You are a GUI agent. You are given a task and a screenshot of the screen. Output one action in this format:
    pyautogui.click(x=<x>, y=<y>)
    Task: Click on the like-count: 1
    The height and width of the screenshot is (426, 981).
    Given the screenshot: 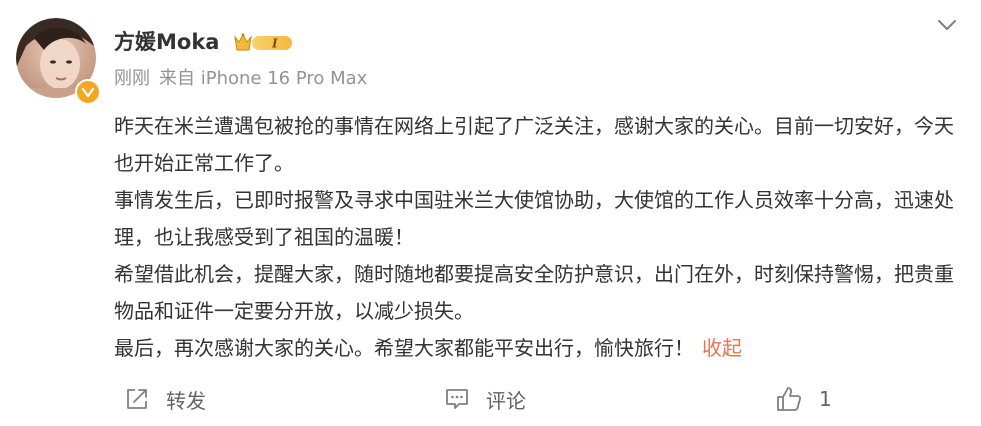 What is the action you would take?
    pyautogui.click(x=825, y=399)
    